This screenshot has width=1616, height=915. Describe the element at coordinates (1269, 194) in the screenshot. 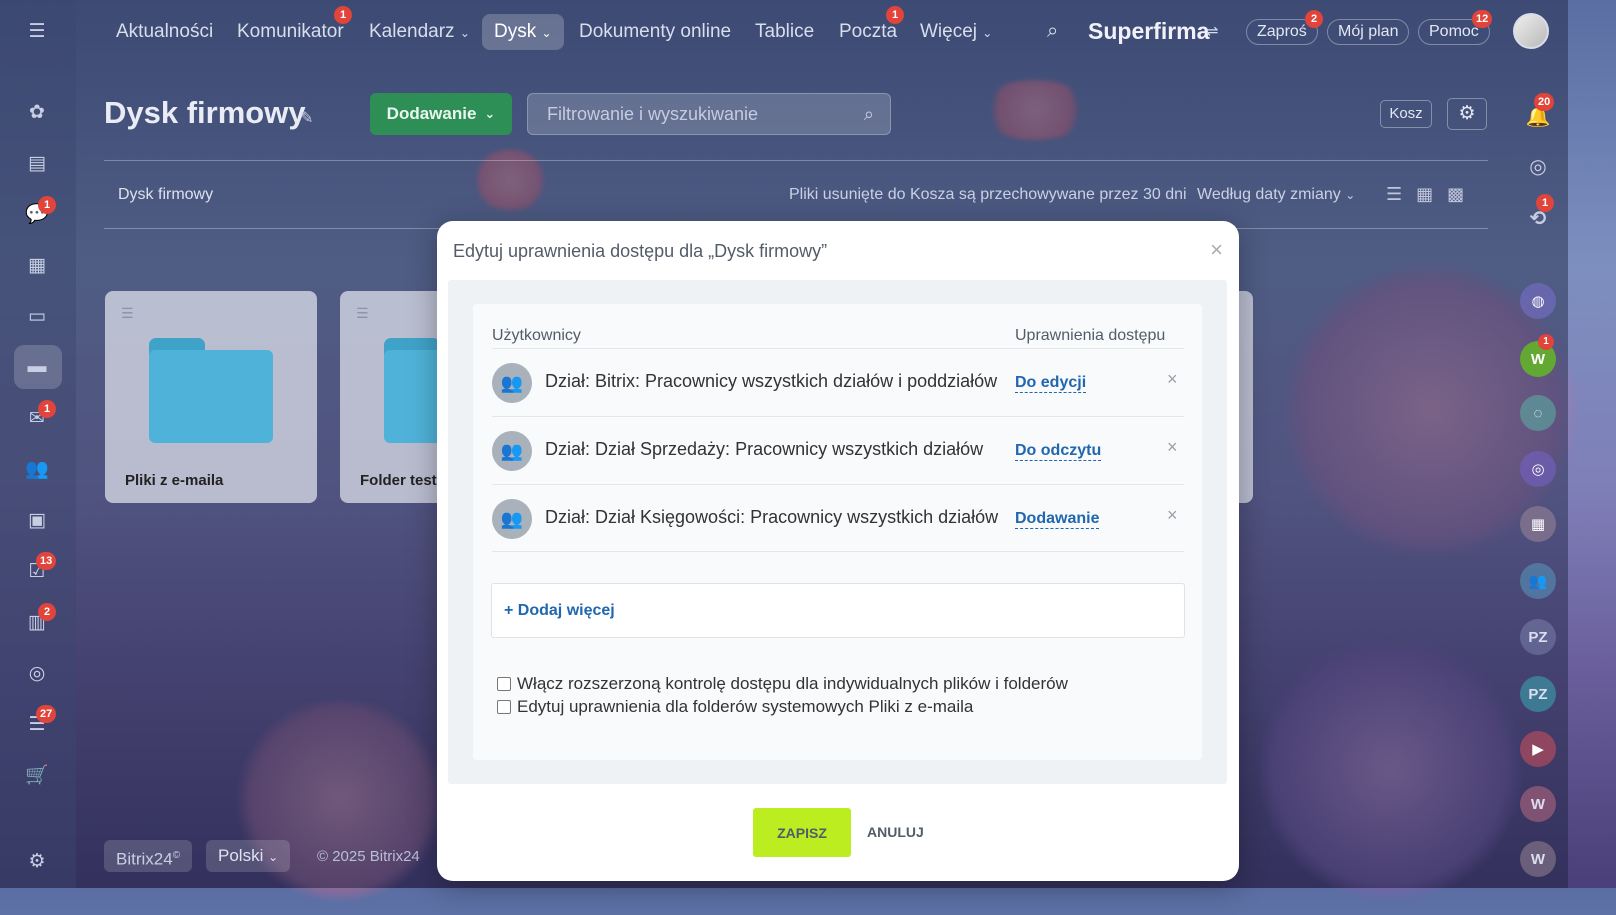

I see `sort-label: Według daty zmiany` at that location.